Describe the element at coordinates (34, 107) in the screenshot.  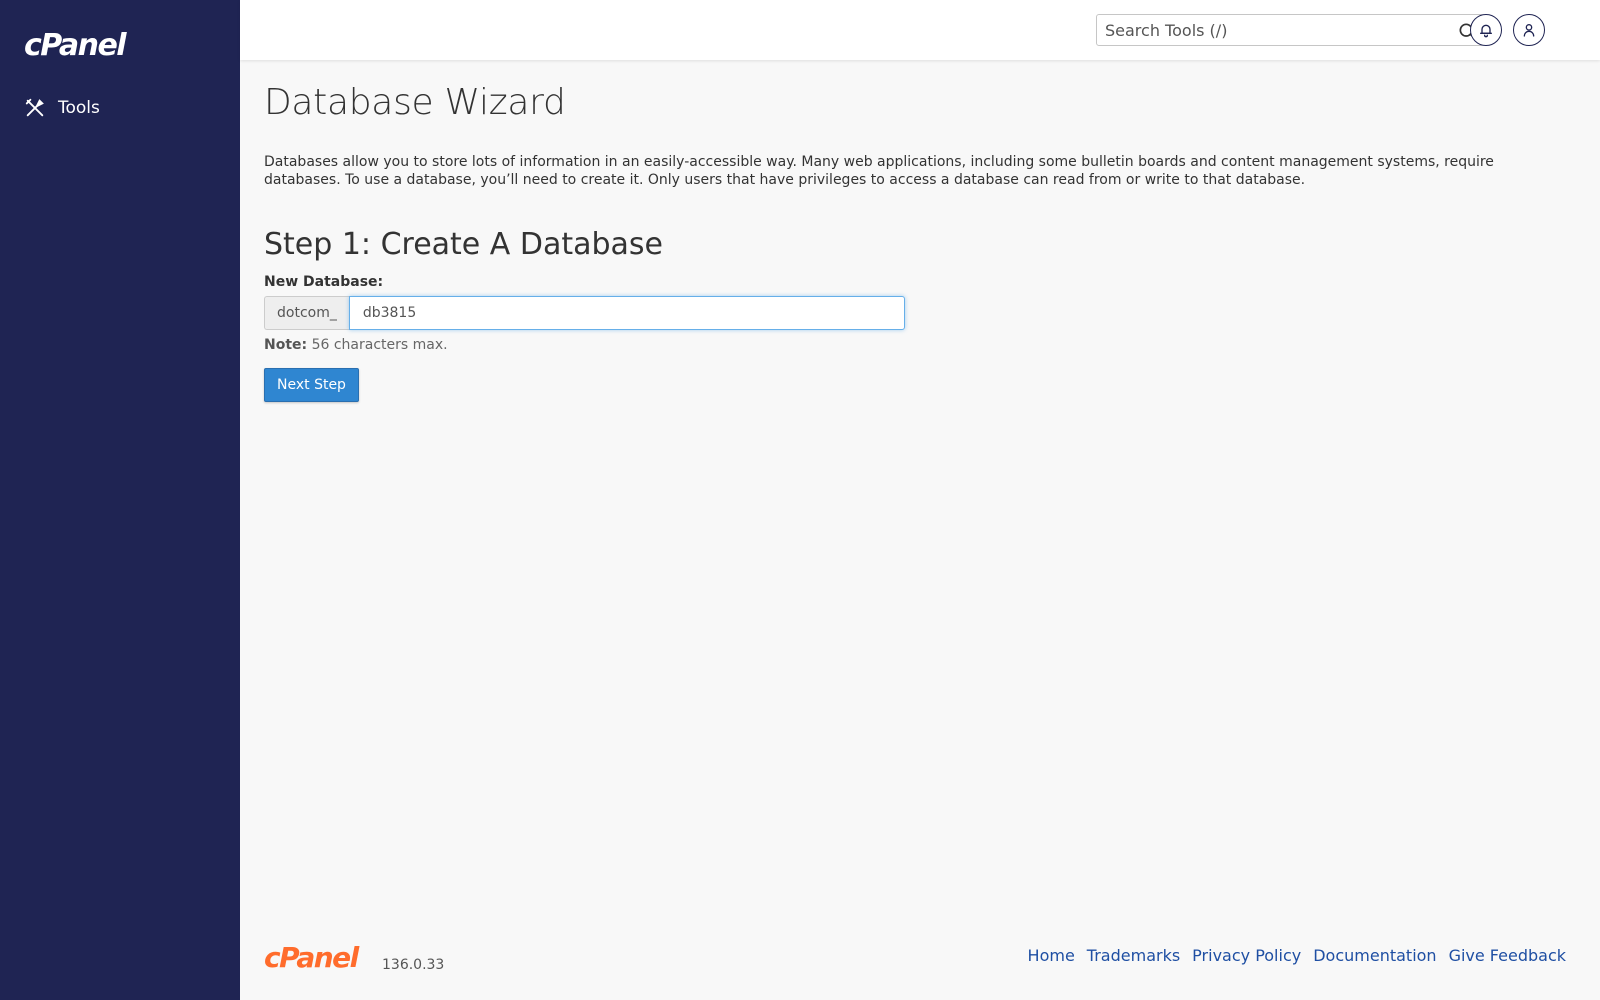
I see `tools-icon` at that location.